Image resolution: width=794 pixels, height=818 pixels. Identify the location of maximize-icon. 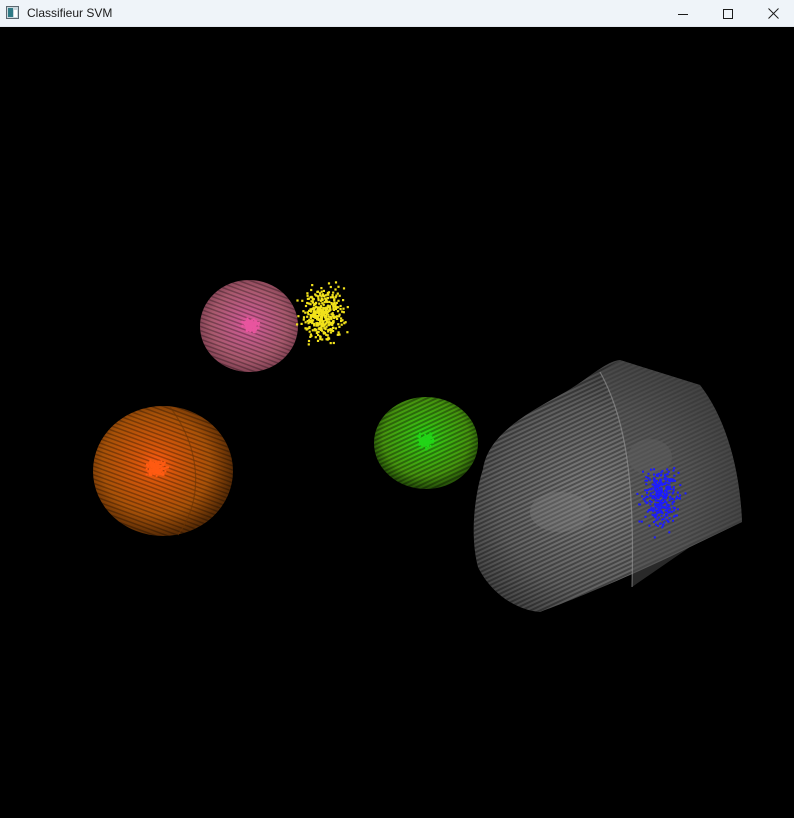
(728, 13).